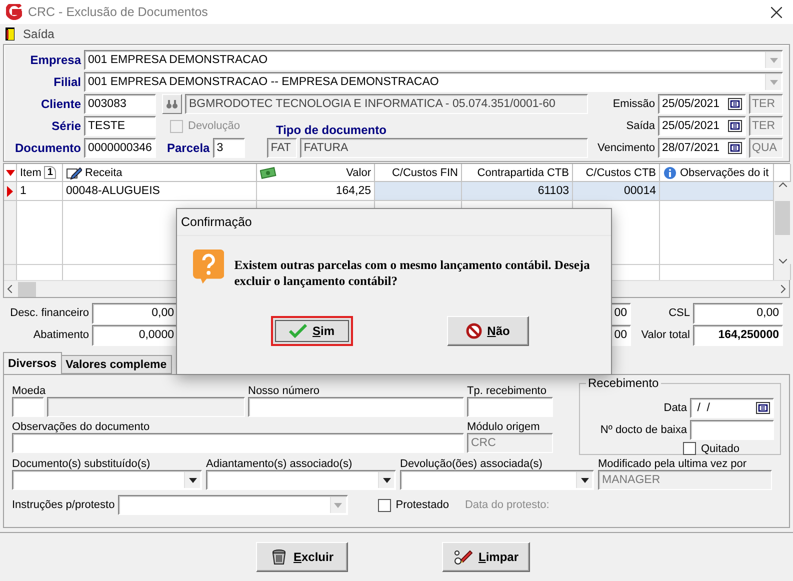  I want to click on dialog-title: Confirmação, so click(216, 222).